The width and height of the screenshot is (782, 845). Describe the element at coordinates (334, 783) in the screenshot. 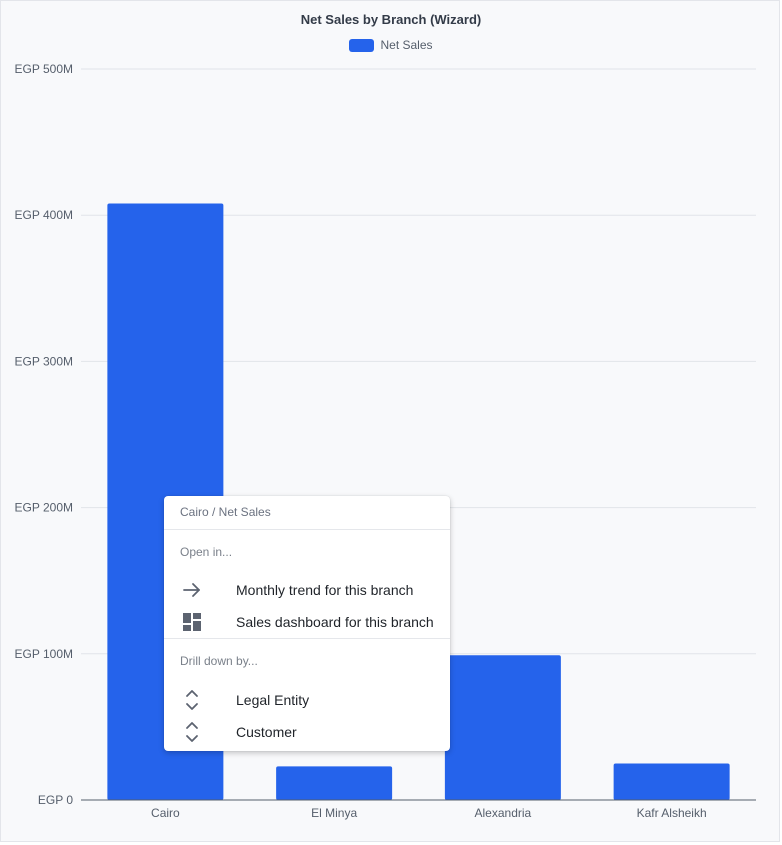

I see `bar-el-minya` at that location.